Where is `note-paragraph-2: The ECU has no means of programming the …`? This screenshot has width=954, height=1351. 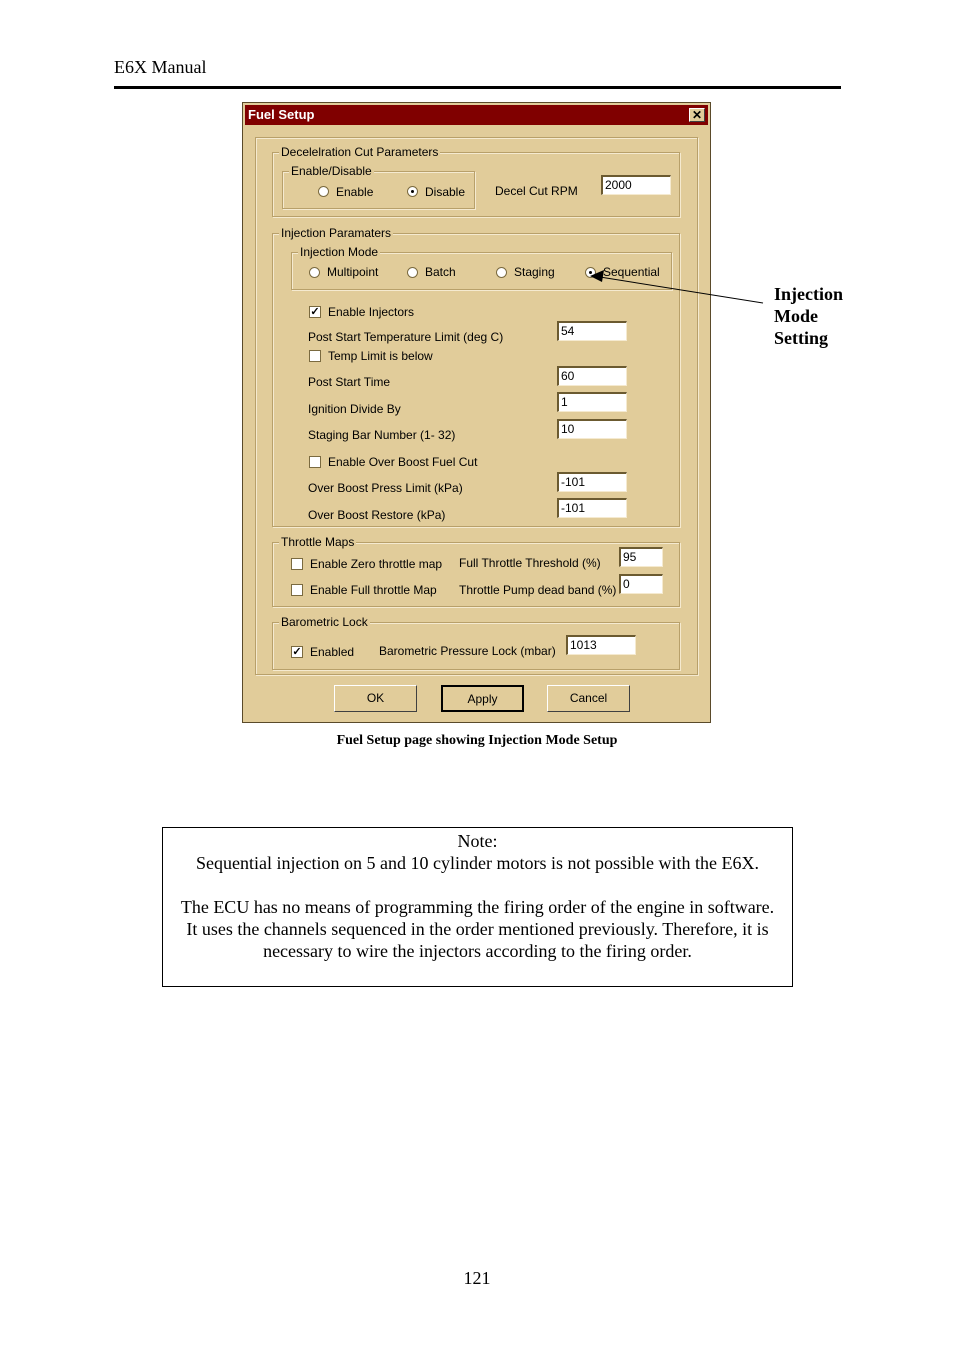
note-paragraph-2: The ECU has no means of programming the … is located at coordinates (477, 929).